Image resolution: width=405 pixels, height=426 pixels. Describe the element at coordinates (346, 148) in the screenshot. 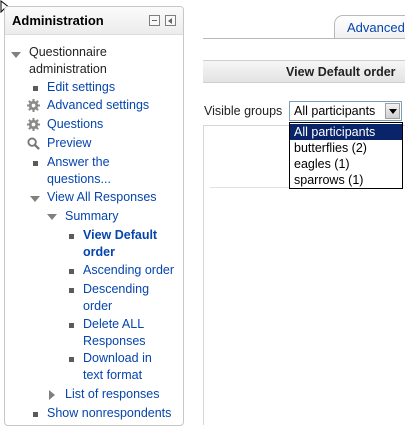

I see `group-option: butterflies (2)` at that location.